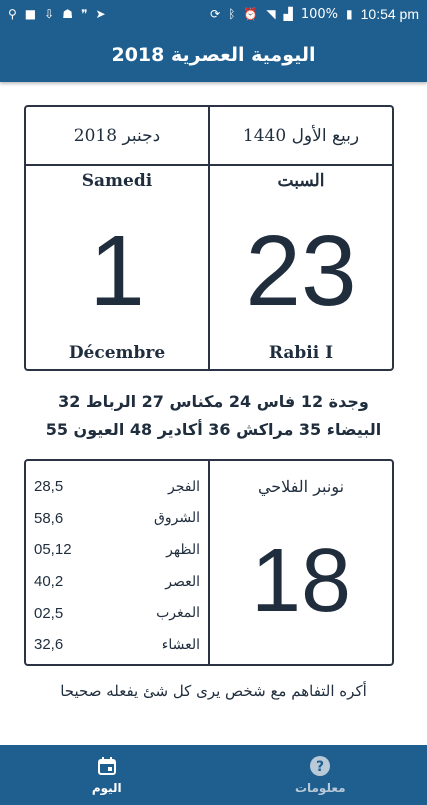  I want to click on prayer-time: 05,12, so click(53, 550).